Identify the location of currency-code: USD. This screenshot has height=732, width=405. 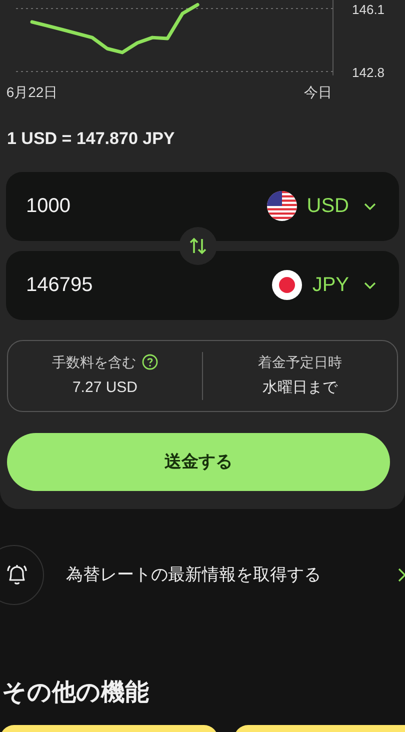
(327, 206).